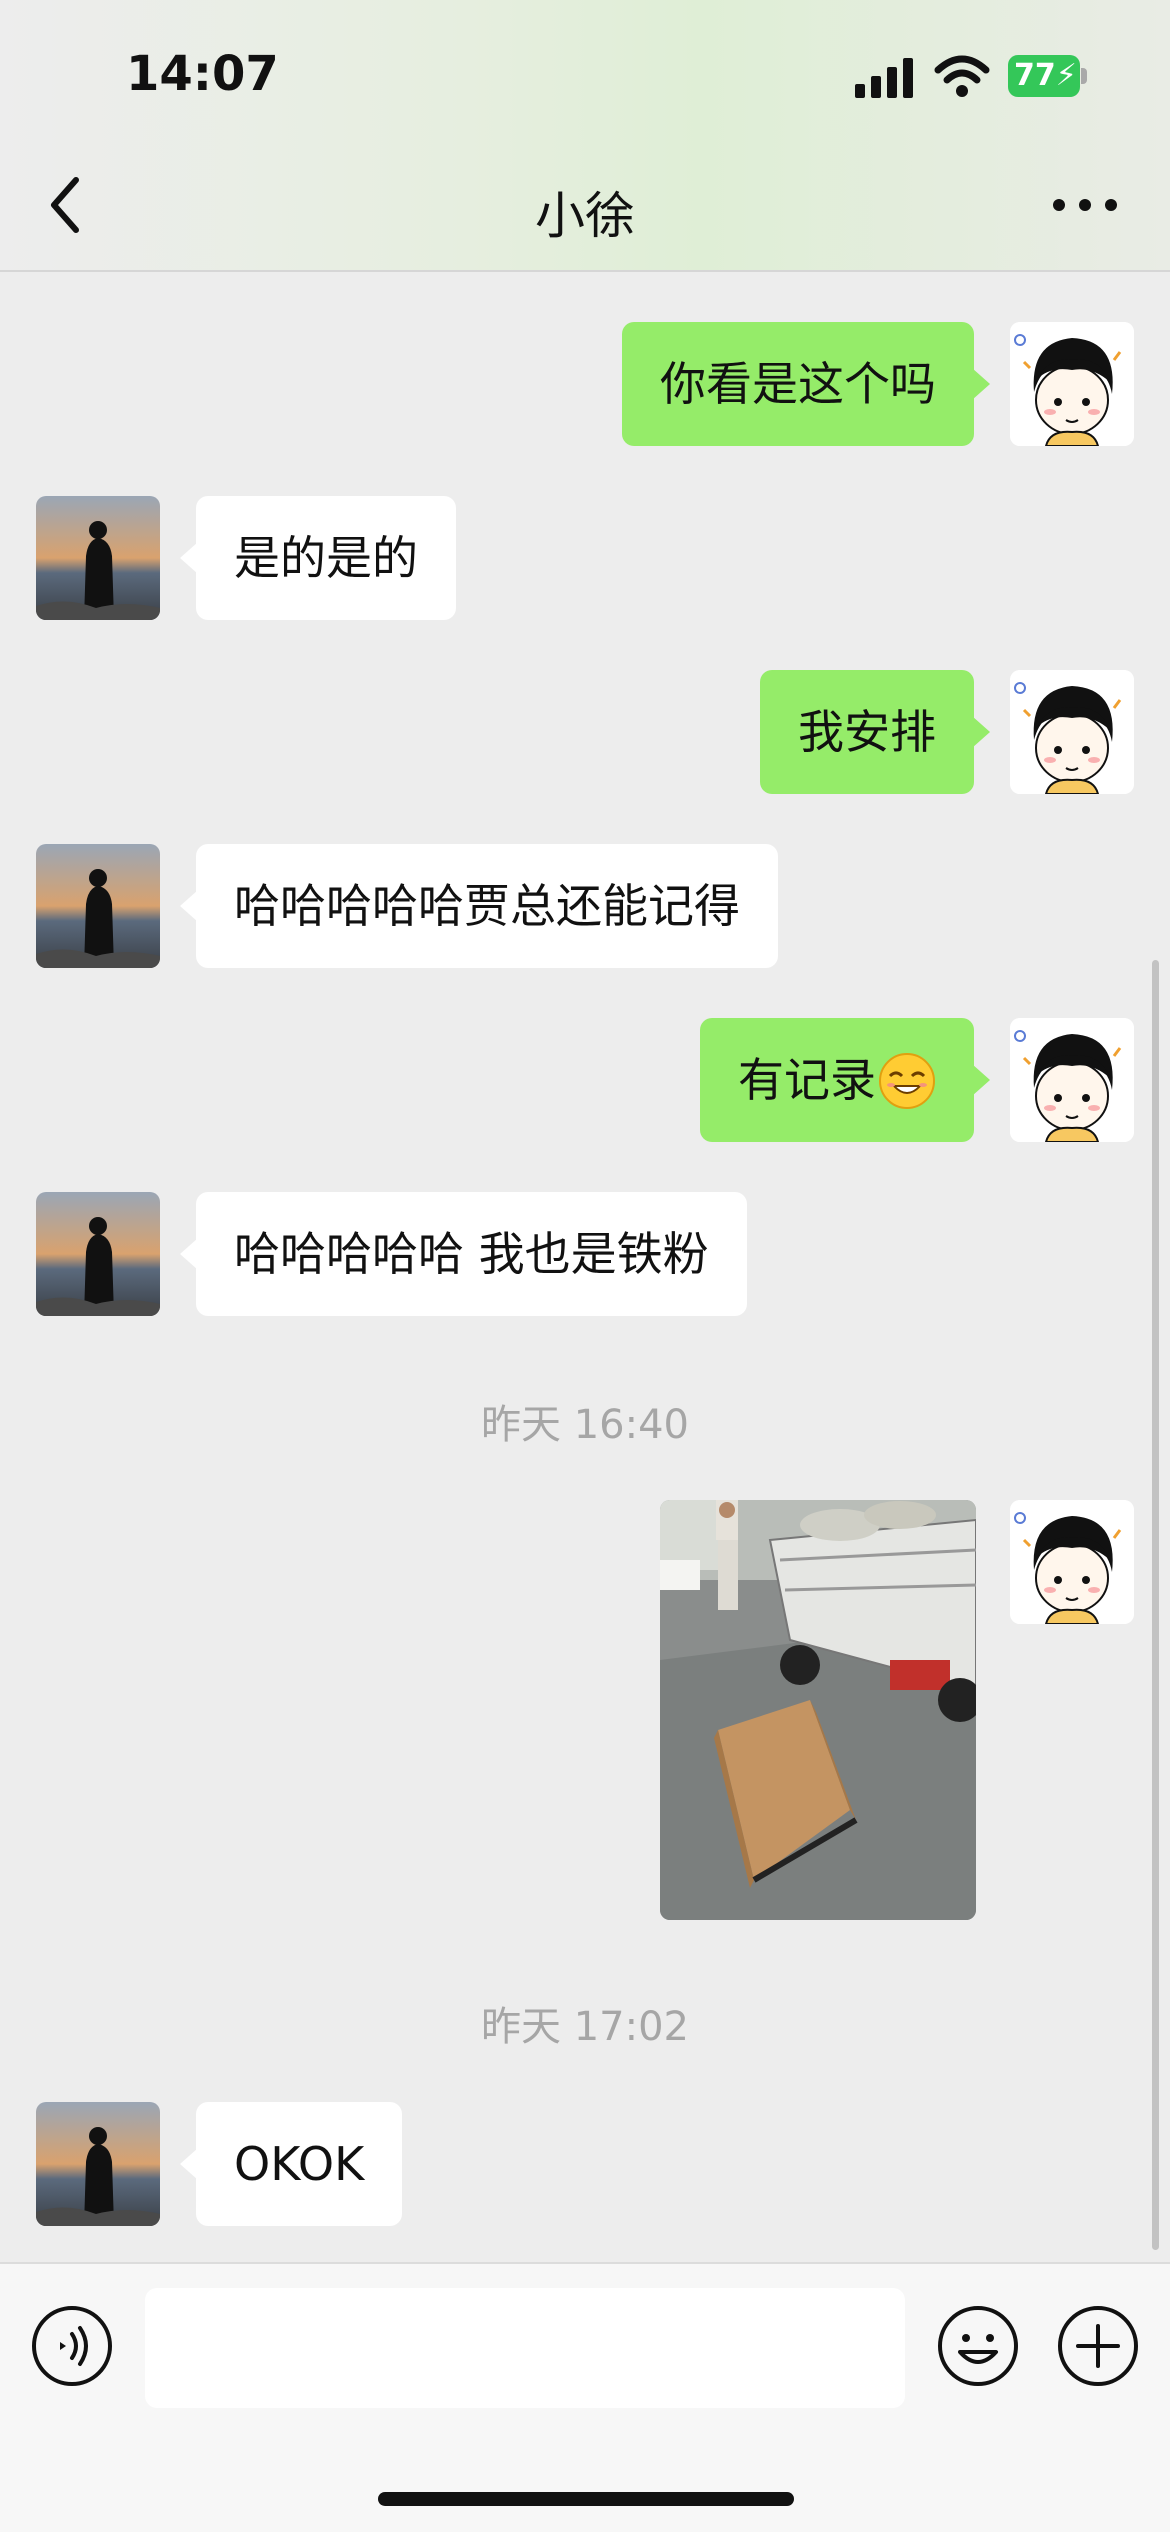  What do you see at coordinates (1066, 75) in the screenshot?
I see `charging-bolt-icon: ⚡` at bounding box center [1066, 75].